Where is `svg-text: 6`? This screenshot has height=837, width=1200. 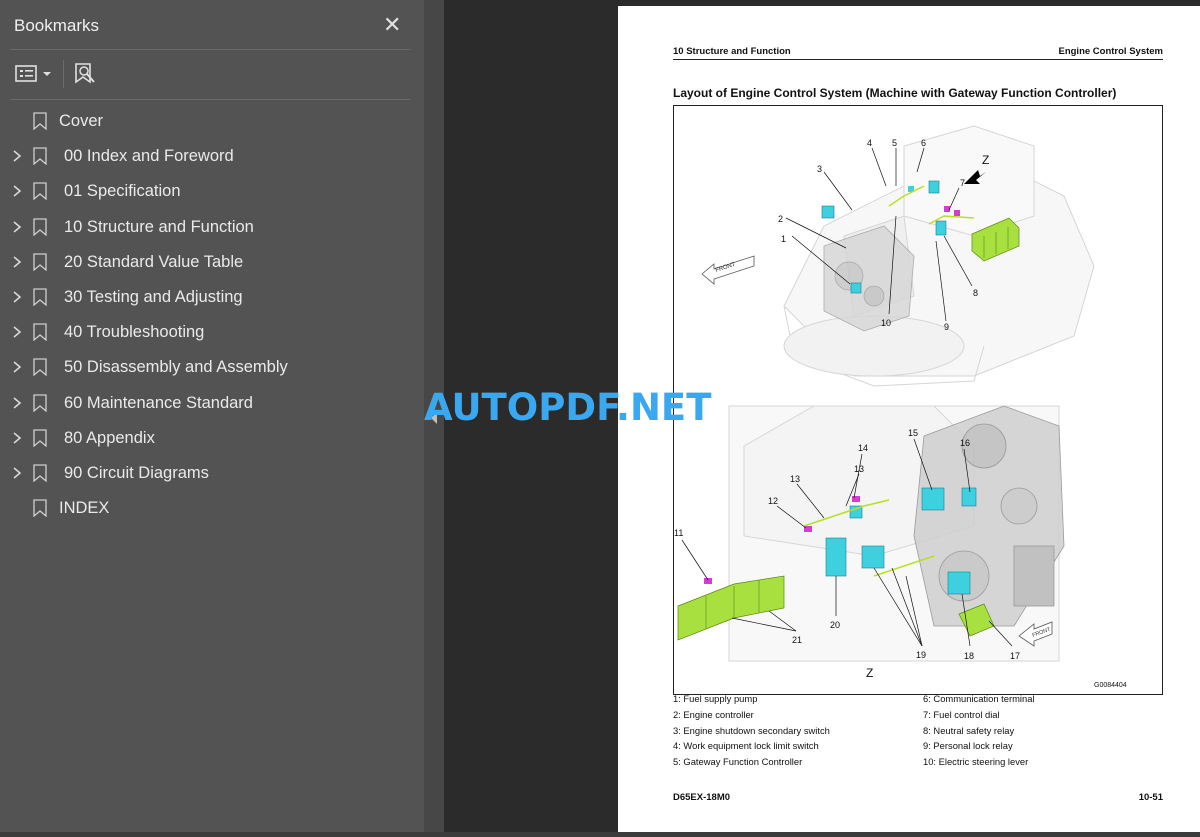 svg-text: 6 is located at coordinates (923, 143).